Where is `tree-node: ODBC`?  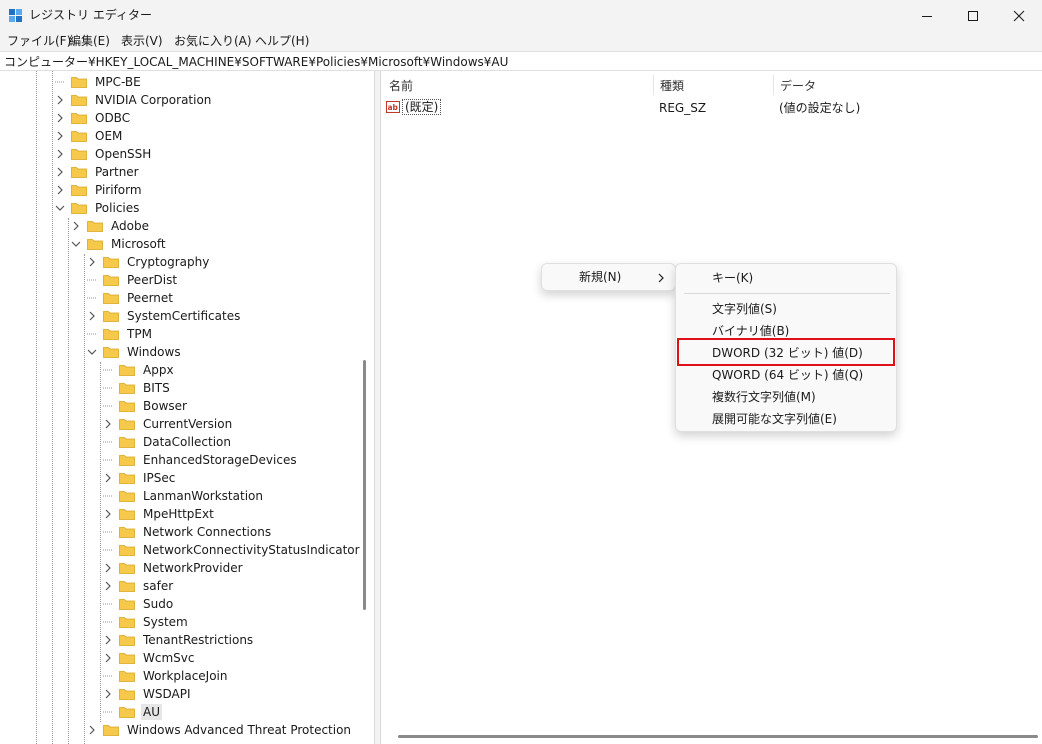
tree-node: ODBC is located at coordinates (93, 118).